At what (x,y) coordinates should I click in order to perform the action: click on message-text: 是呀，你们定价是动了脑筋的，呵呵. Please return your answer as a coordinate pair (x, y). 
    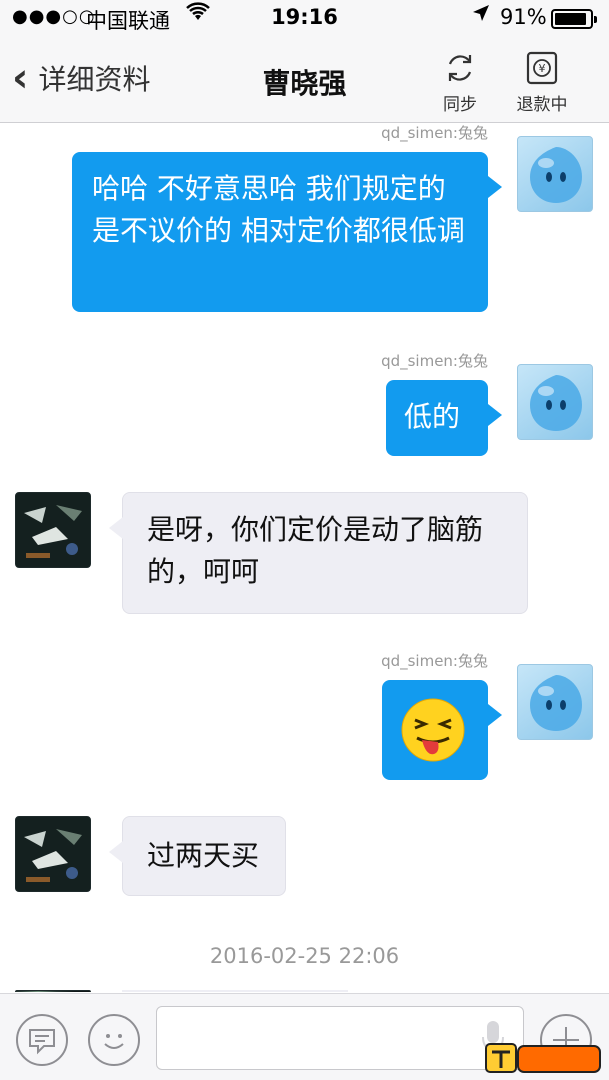
    Looking at the image, I should click on (315, 550).